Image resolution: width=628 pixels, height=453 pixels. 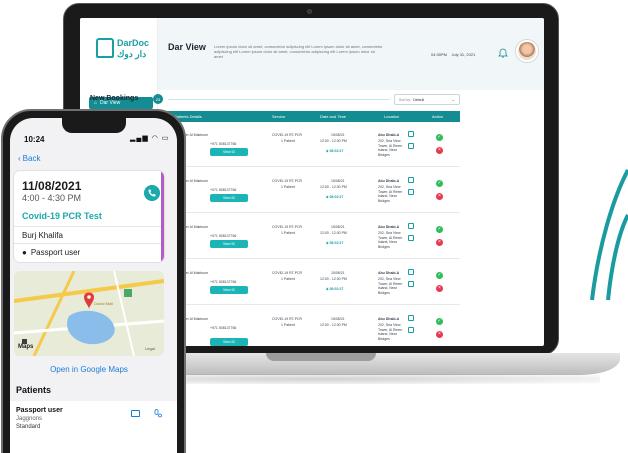 I want to click on maps-logo: Maps, so click(x=26, y=347).